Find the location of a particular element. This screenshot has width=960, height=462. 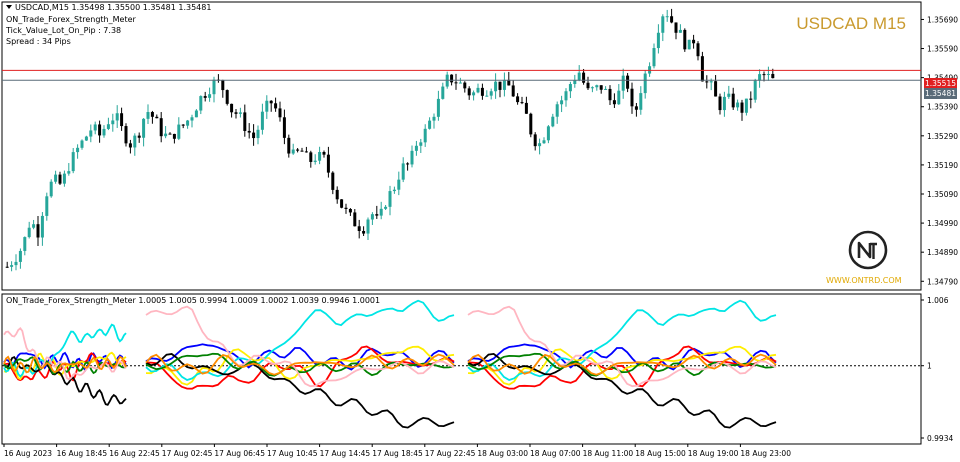

spread-label: Spread : 34 Pips is located at coordinates (38, 41).